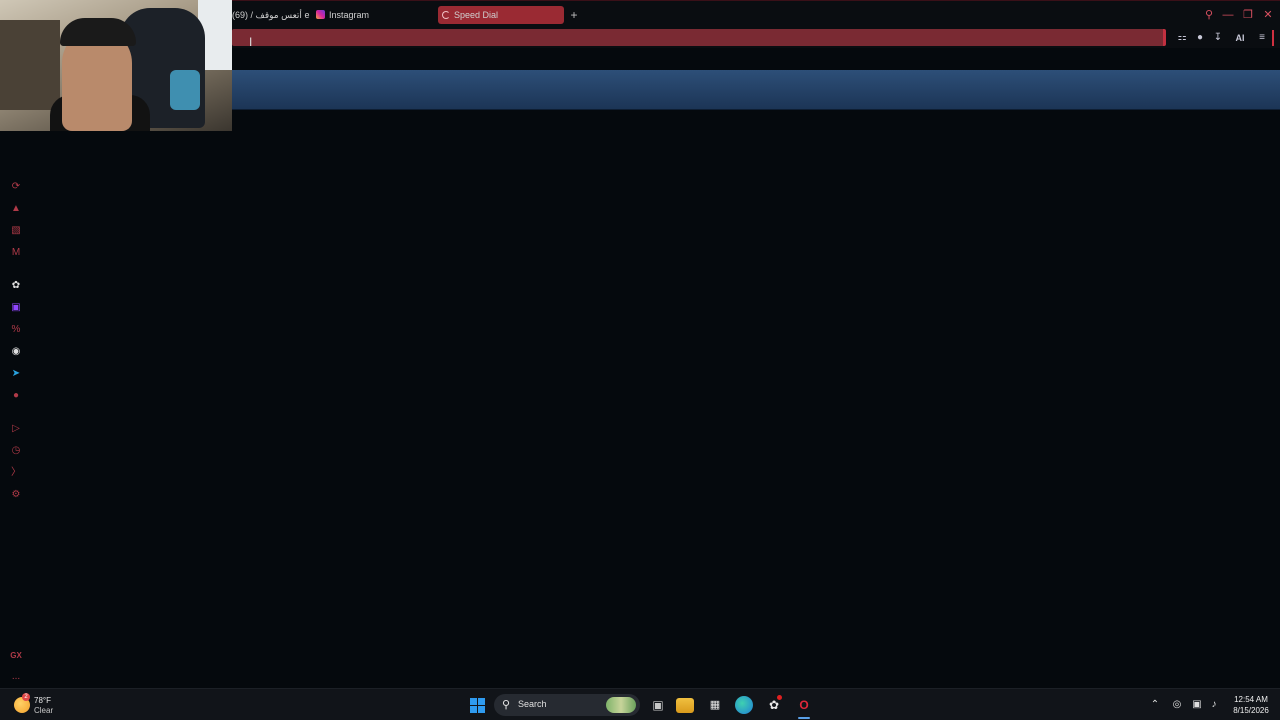  What do you see at coordinates (699, 37) in the screenshot?
I see `address-bar` at bounding box center [699, 37].